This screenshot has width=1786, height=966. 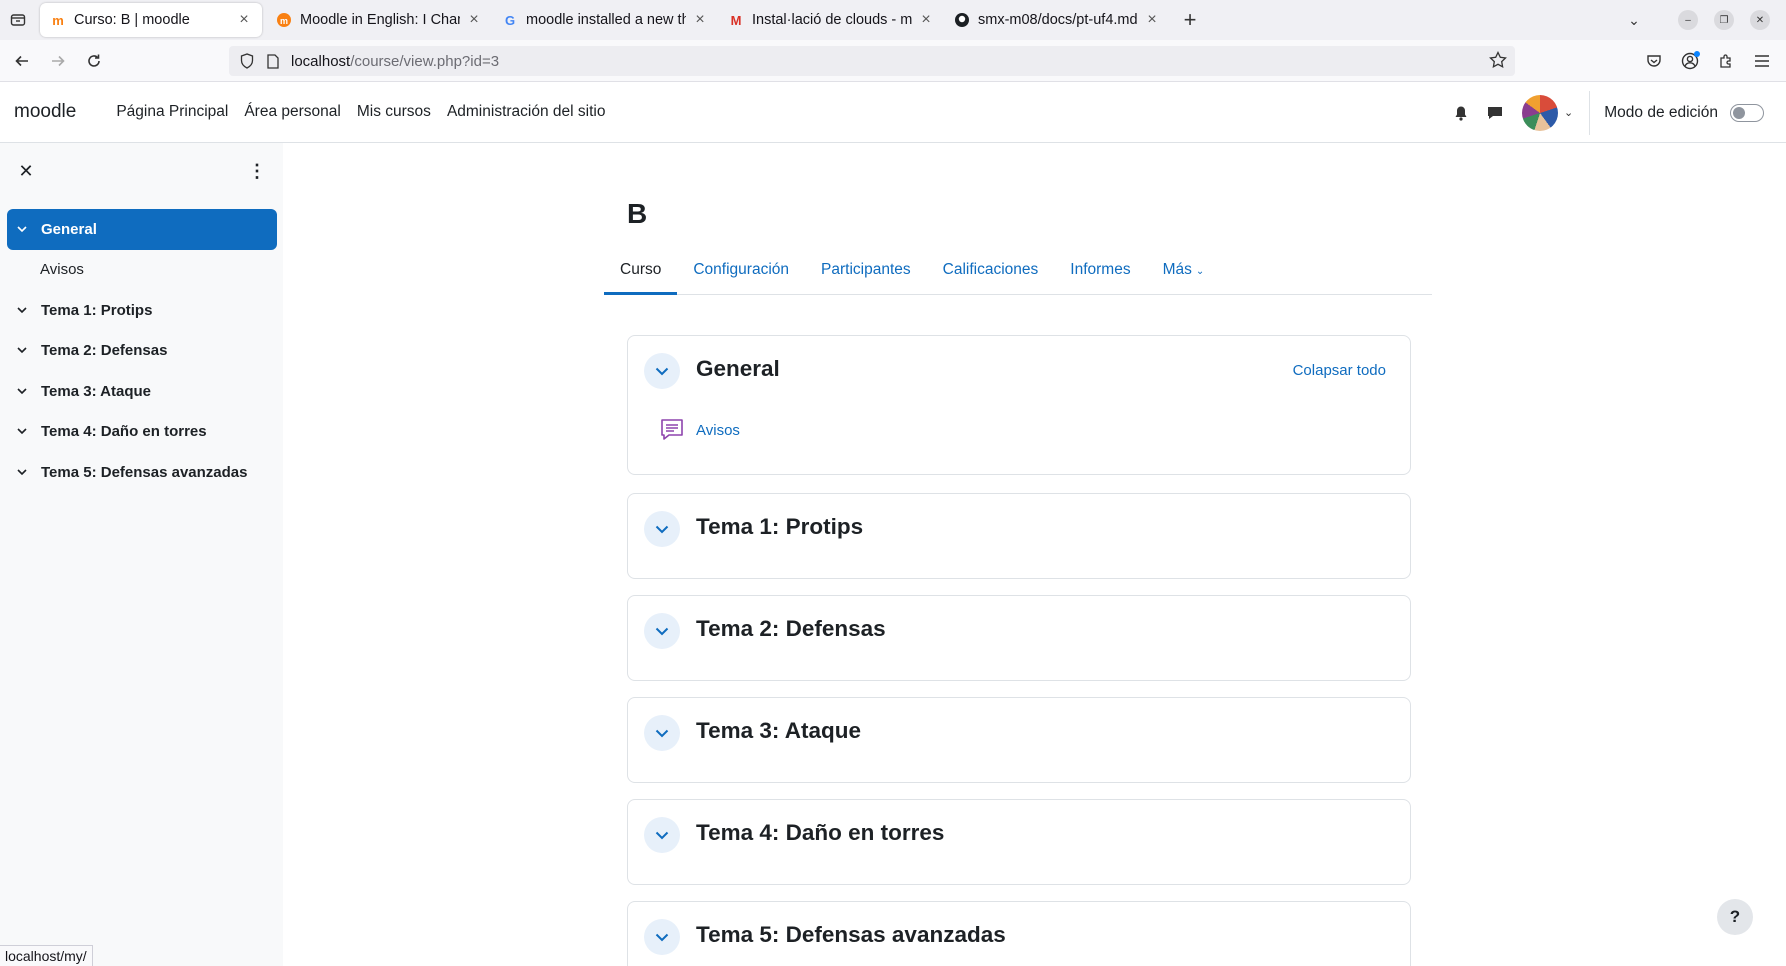 I want to click on notifications-bell-icon, so click(x=1461, y=113).